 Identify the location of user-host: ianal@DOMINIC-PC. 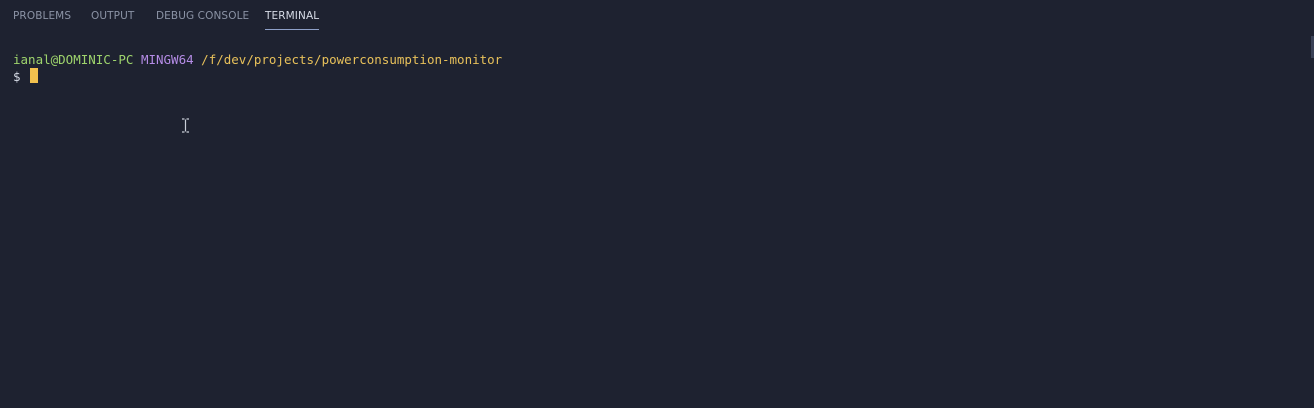
(73, 59).